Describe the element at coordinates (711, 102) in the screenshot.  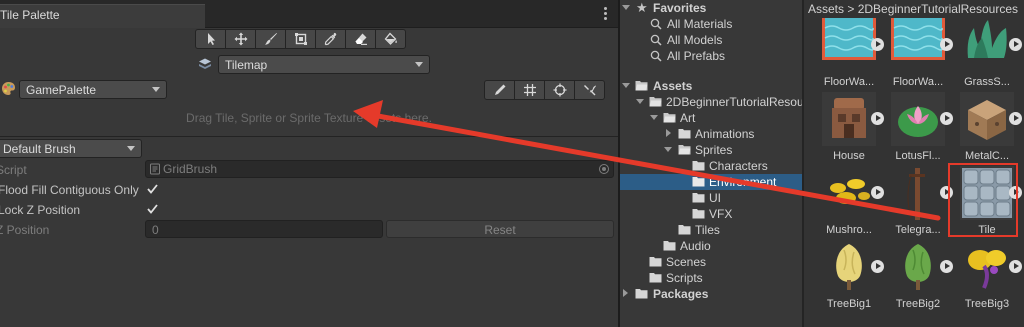
I see `tree-folder: 2DBeginnerTutorialResources` at that location.